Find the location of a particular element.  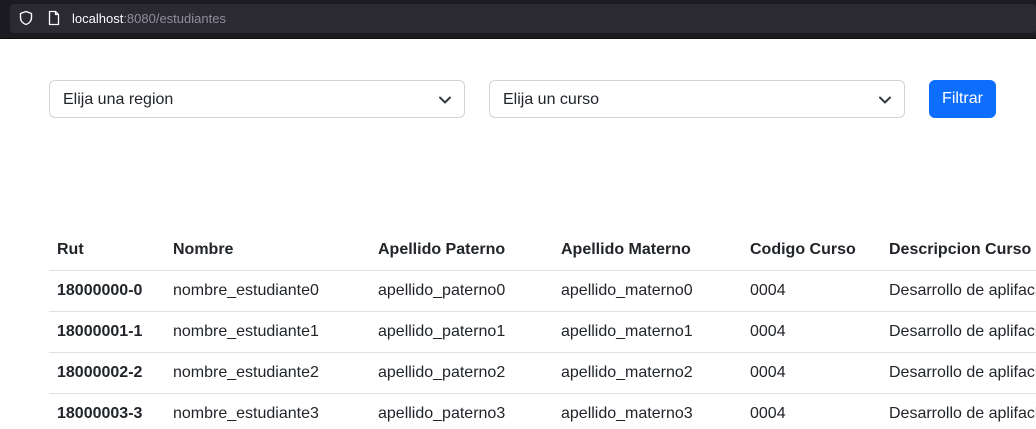

page-icon is located at coordinates (54, 18).